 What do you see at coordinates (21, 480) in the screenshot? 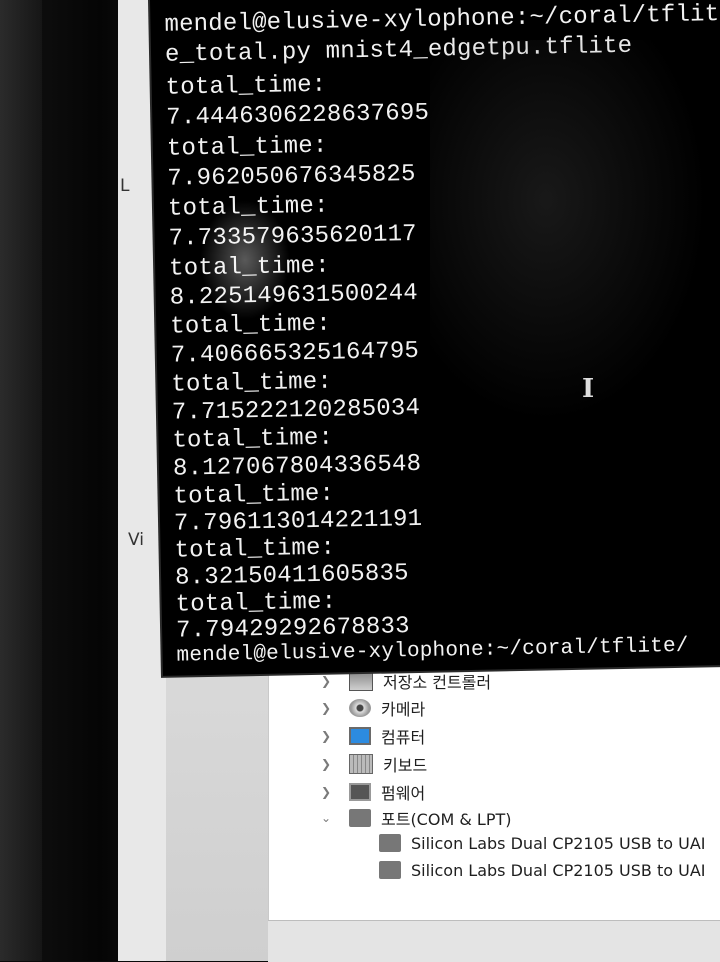
I see `monitor-bezel-edge` at bounding box center [21, 480].